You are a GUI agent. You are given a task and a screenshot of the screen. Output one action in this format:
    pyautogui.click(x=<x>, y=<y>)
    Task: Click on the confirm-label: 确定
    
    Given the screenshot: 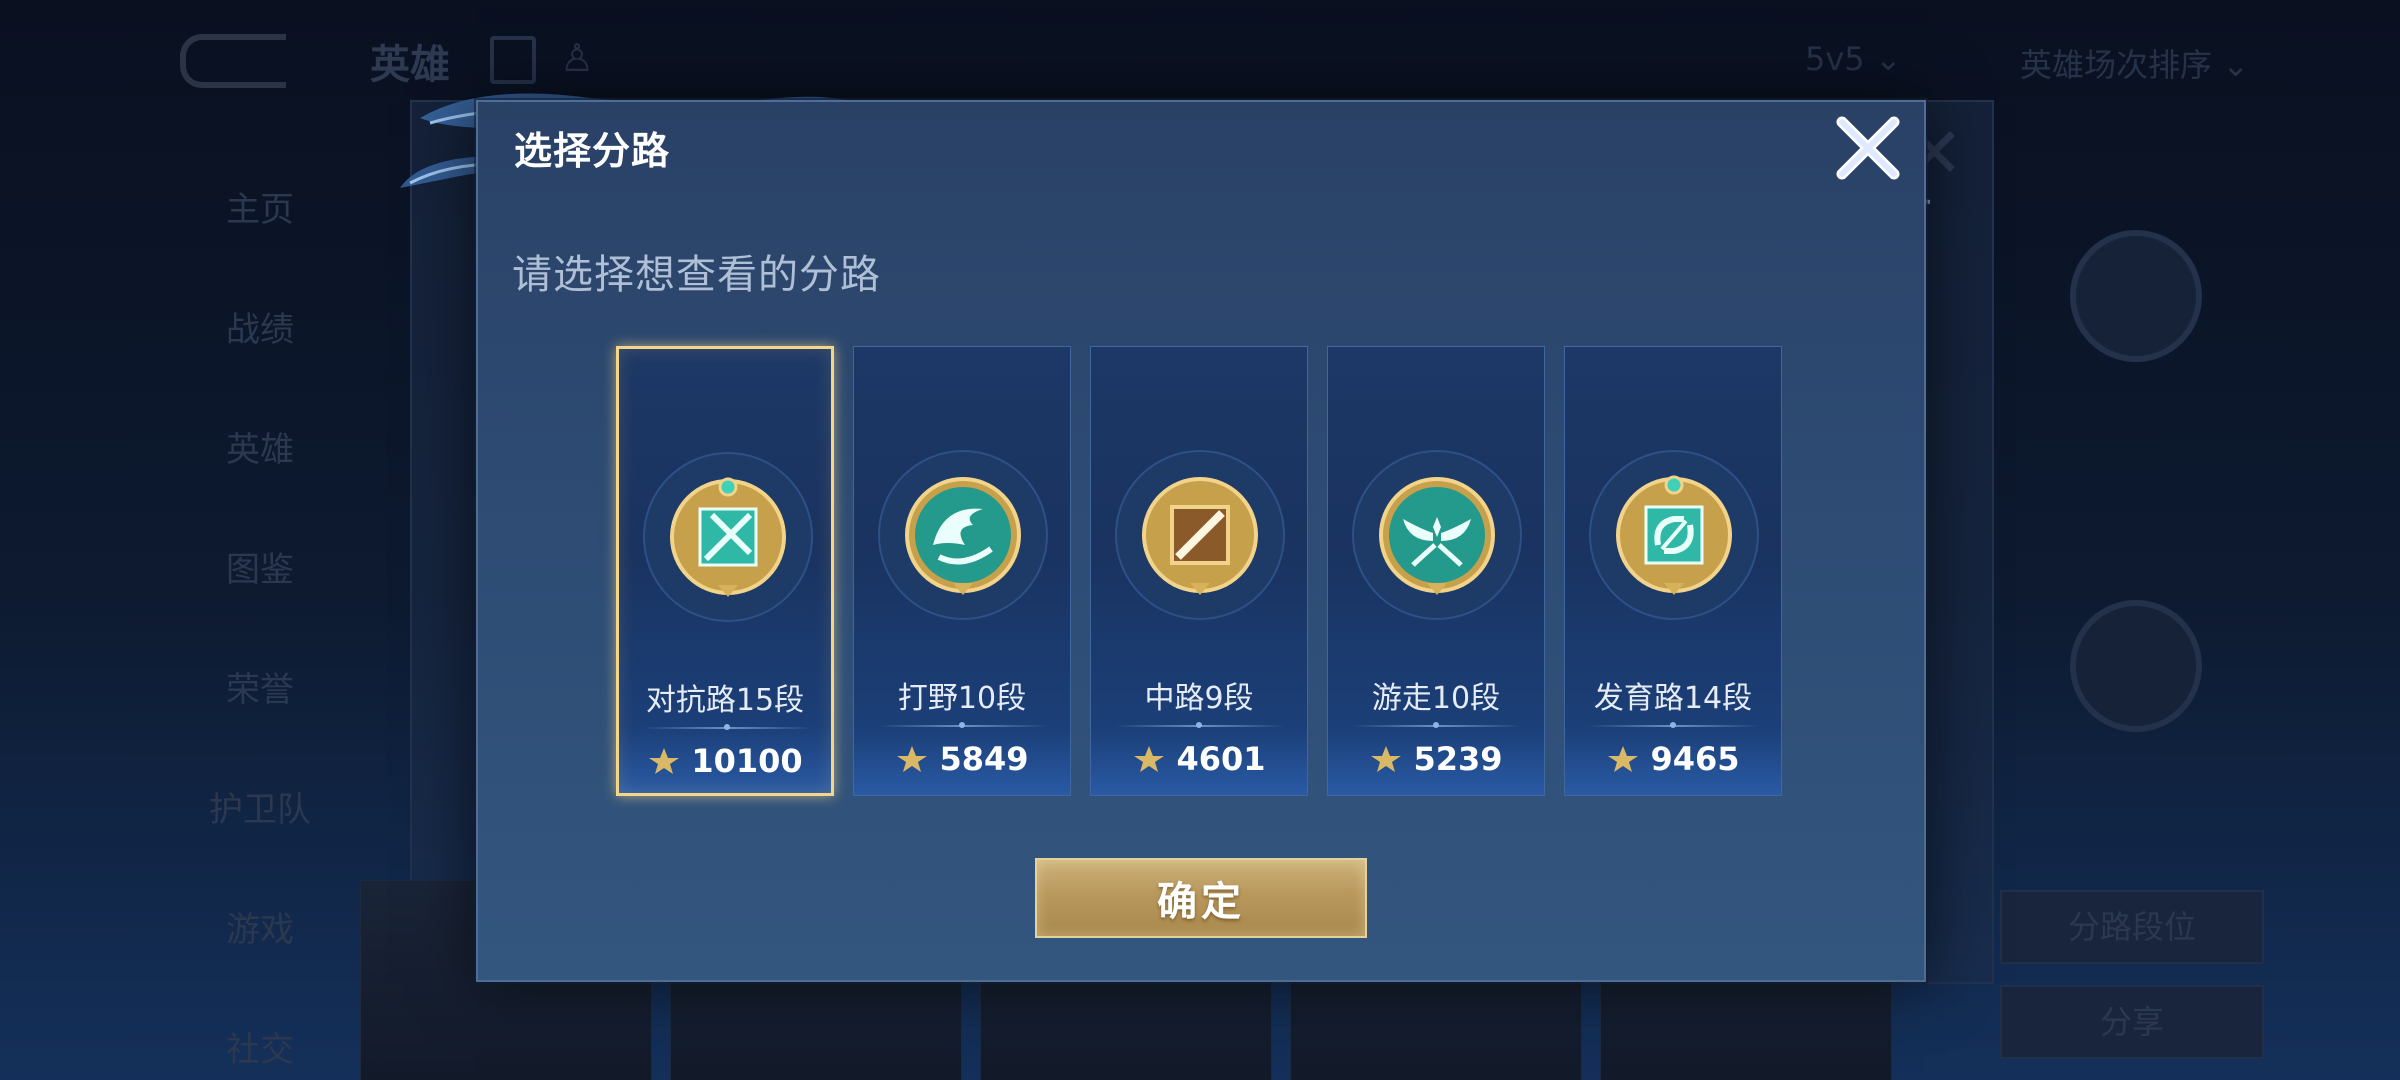 What is the action you would take?
    pyautogui.click(x=1201, y=902)
    